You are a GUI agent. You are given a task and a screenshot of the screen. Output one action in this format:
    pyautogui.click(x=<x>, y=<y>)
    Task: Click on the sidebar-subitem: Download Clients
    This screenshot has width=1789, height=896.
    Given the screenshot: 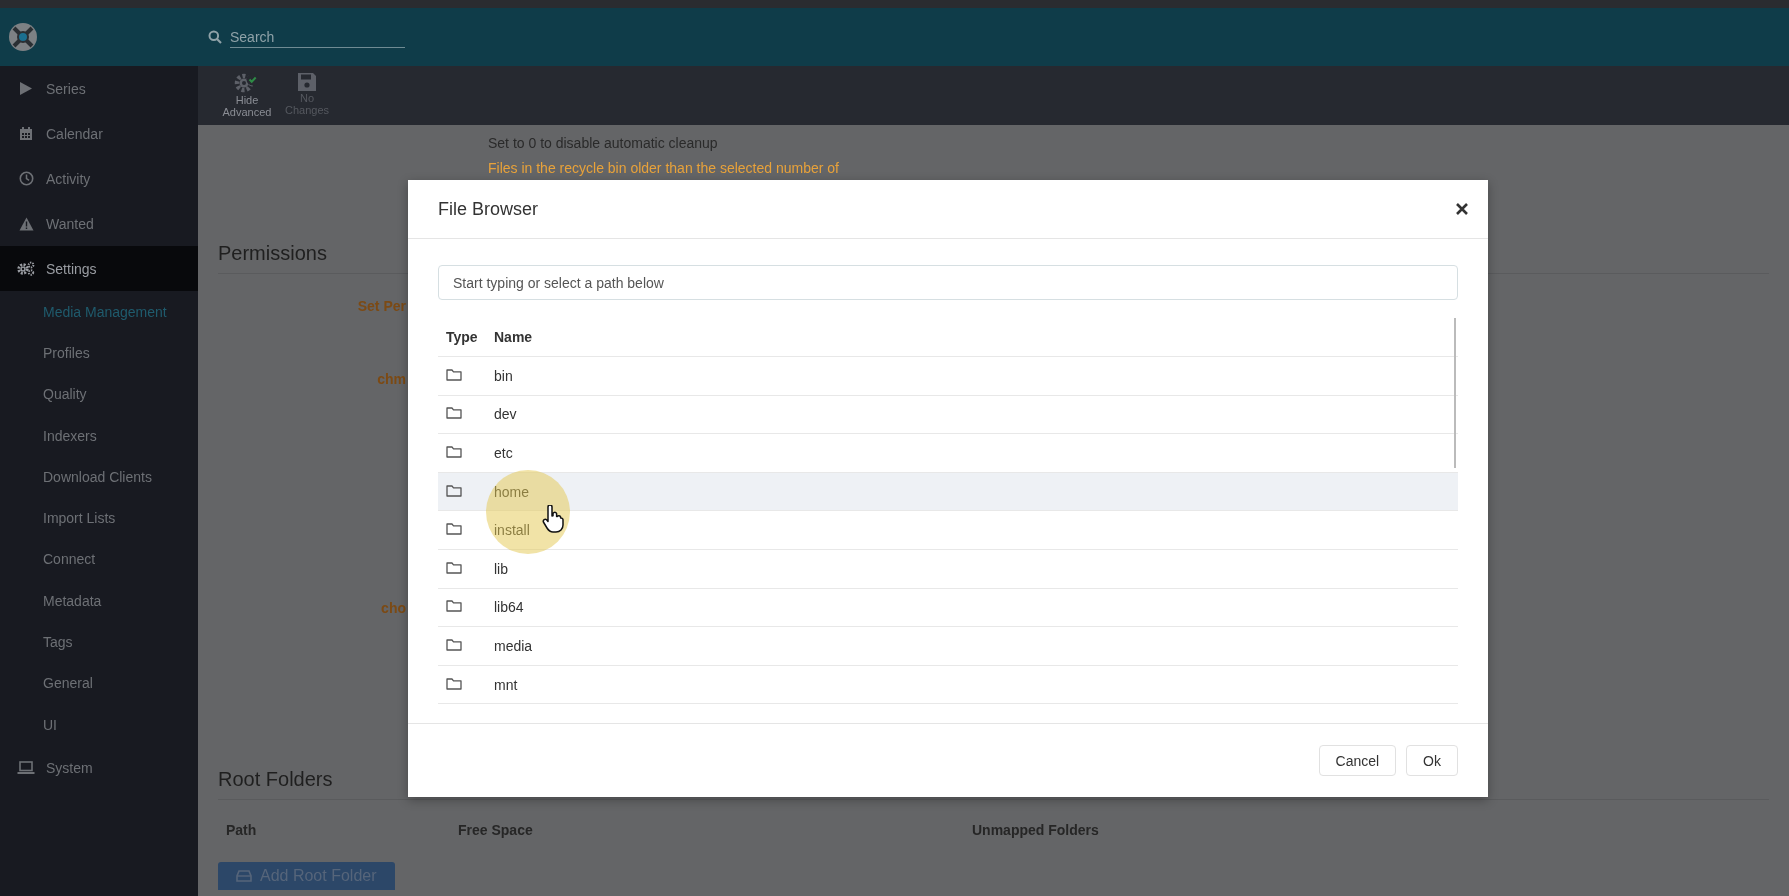 What is the action you would take?
    pyautogui.click(x=99, y=477)
    